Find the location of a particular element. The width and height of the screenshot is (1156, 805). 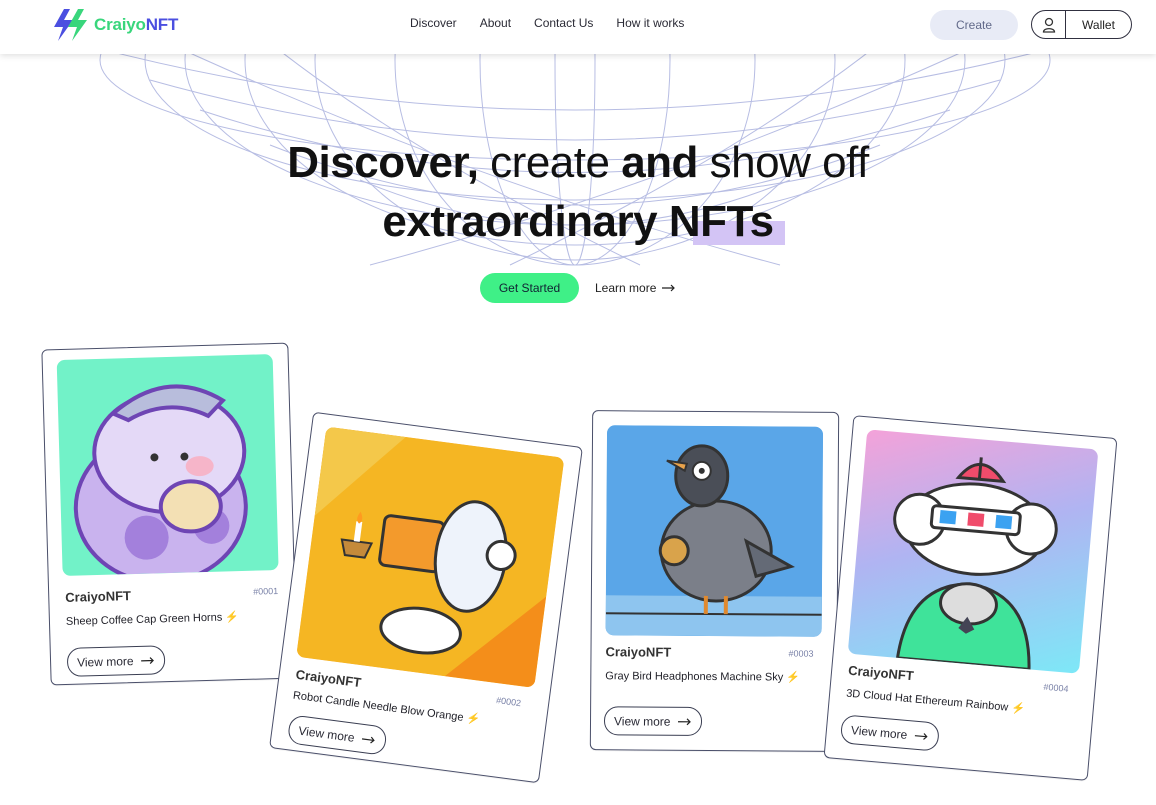

logo: CraiyoNFT is located at coordinates (115, 25).